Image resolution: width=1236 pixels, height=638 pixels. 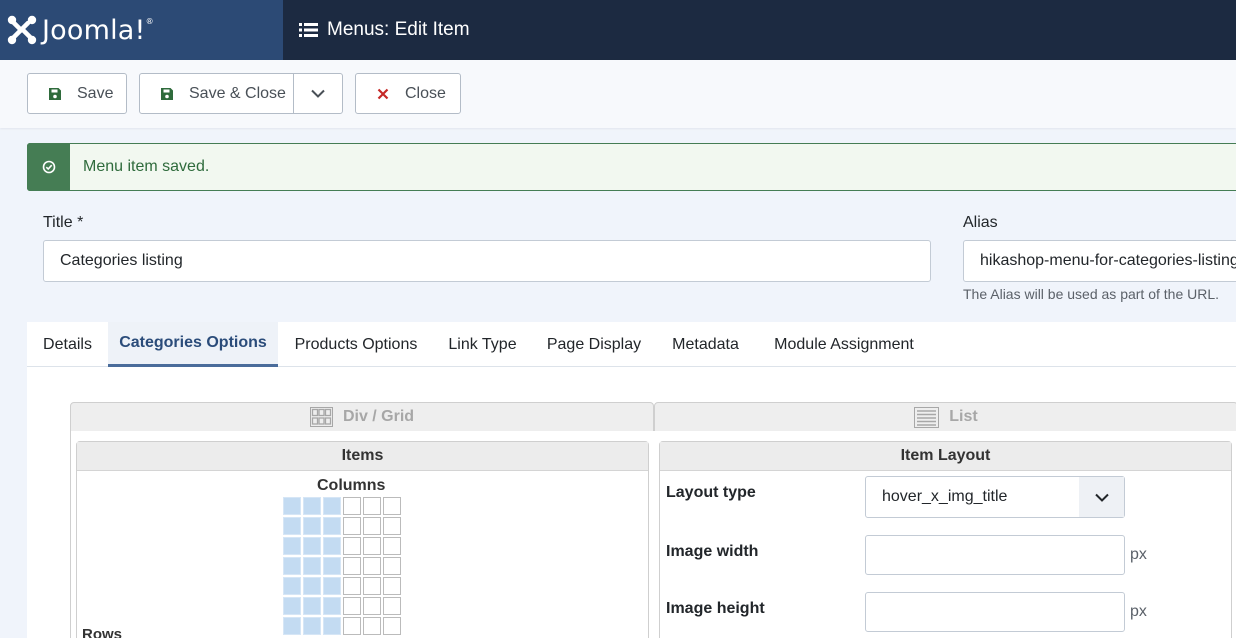 I want to click on list-icon, so click(x=308, y=30).